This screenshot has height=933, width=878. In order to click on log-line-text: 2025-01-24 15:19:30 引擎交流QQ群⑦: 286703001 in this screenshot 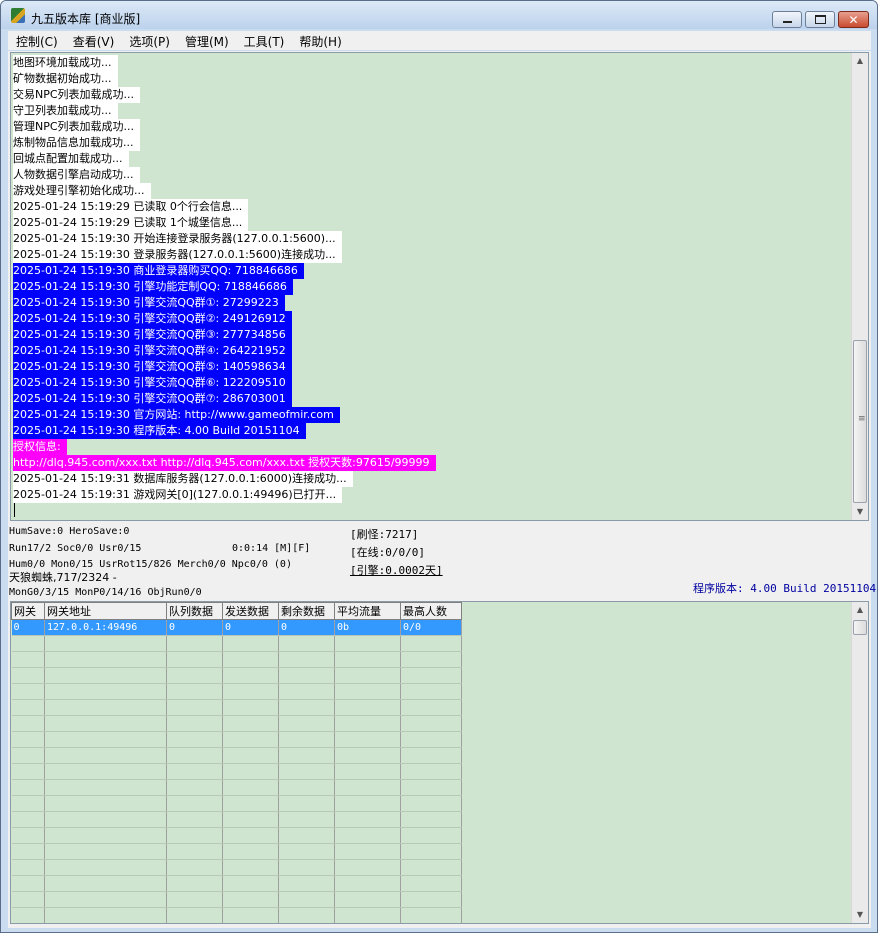, I will do `click(152, 399)`.